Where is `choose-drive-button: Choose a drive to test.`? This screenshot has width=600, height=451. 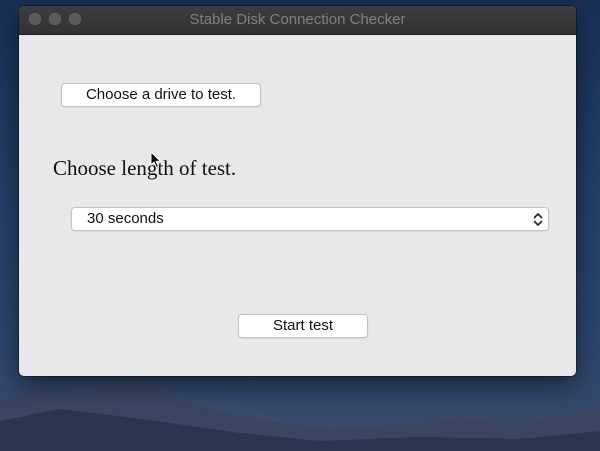 choose-drive-button: Choose a drive to test. is located at coordinates (161, 95).